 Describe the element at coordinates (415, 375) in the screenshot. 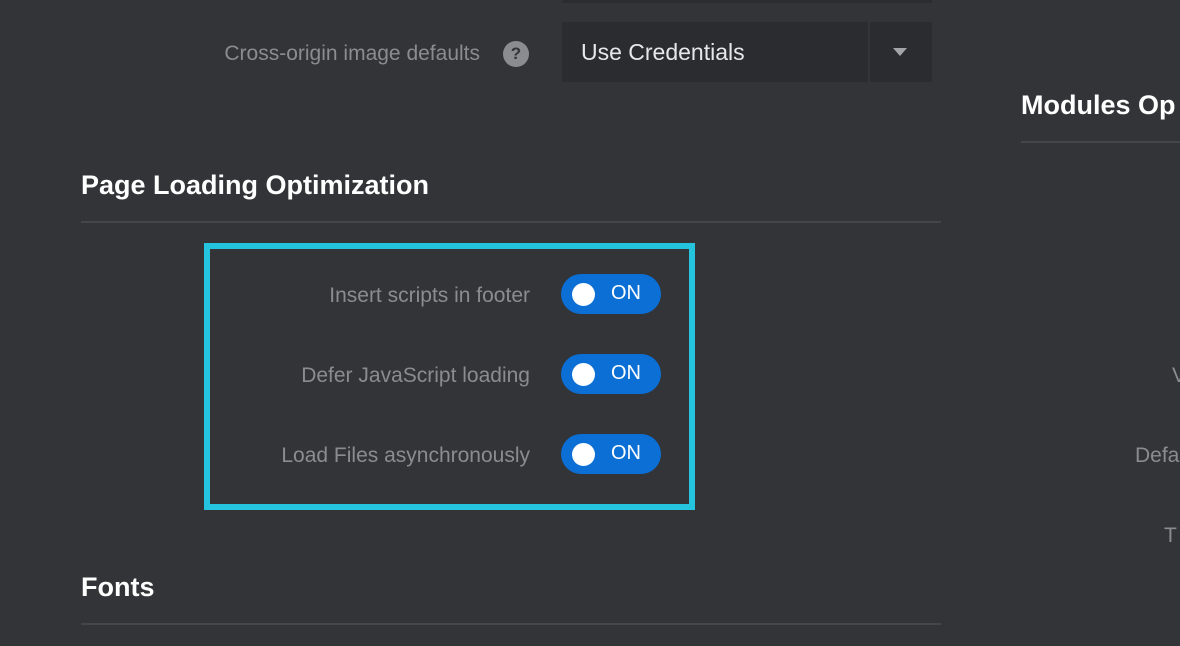

I see `defer-javascript-label: Defer JavaScript loading` at that location.